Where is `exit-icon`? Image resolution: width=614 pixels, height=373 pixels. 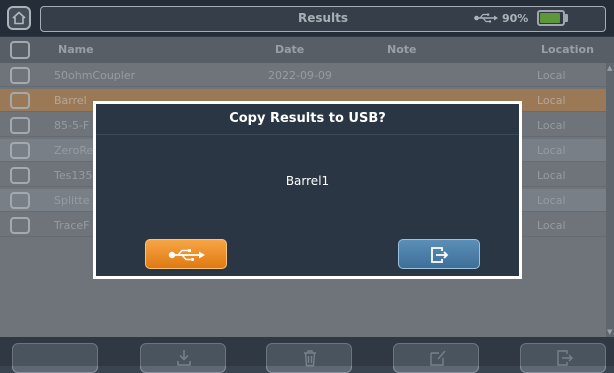 exit-icon is located at coordinates (440, 255).